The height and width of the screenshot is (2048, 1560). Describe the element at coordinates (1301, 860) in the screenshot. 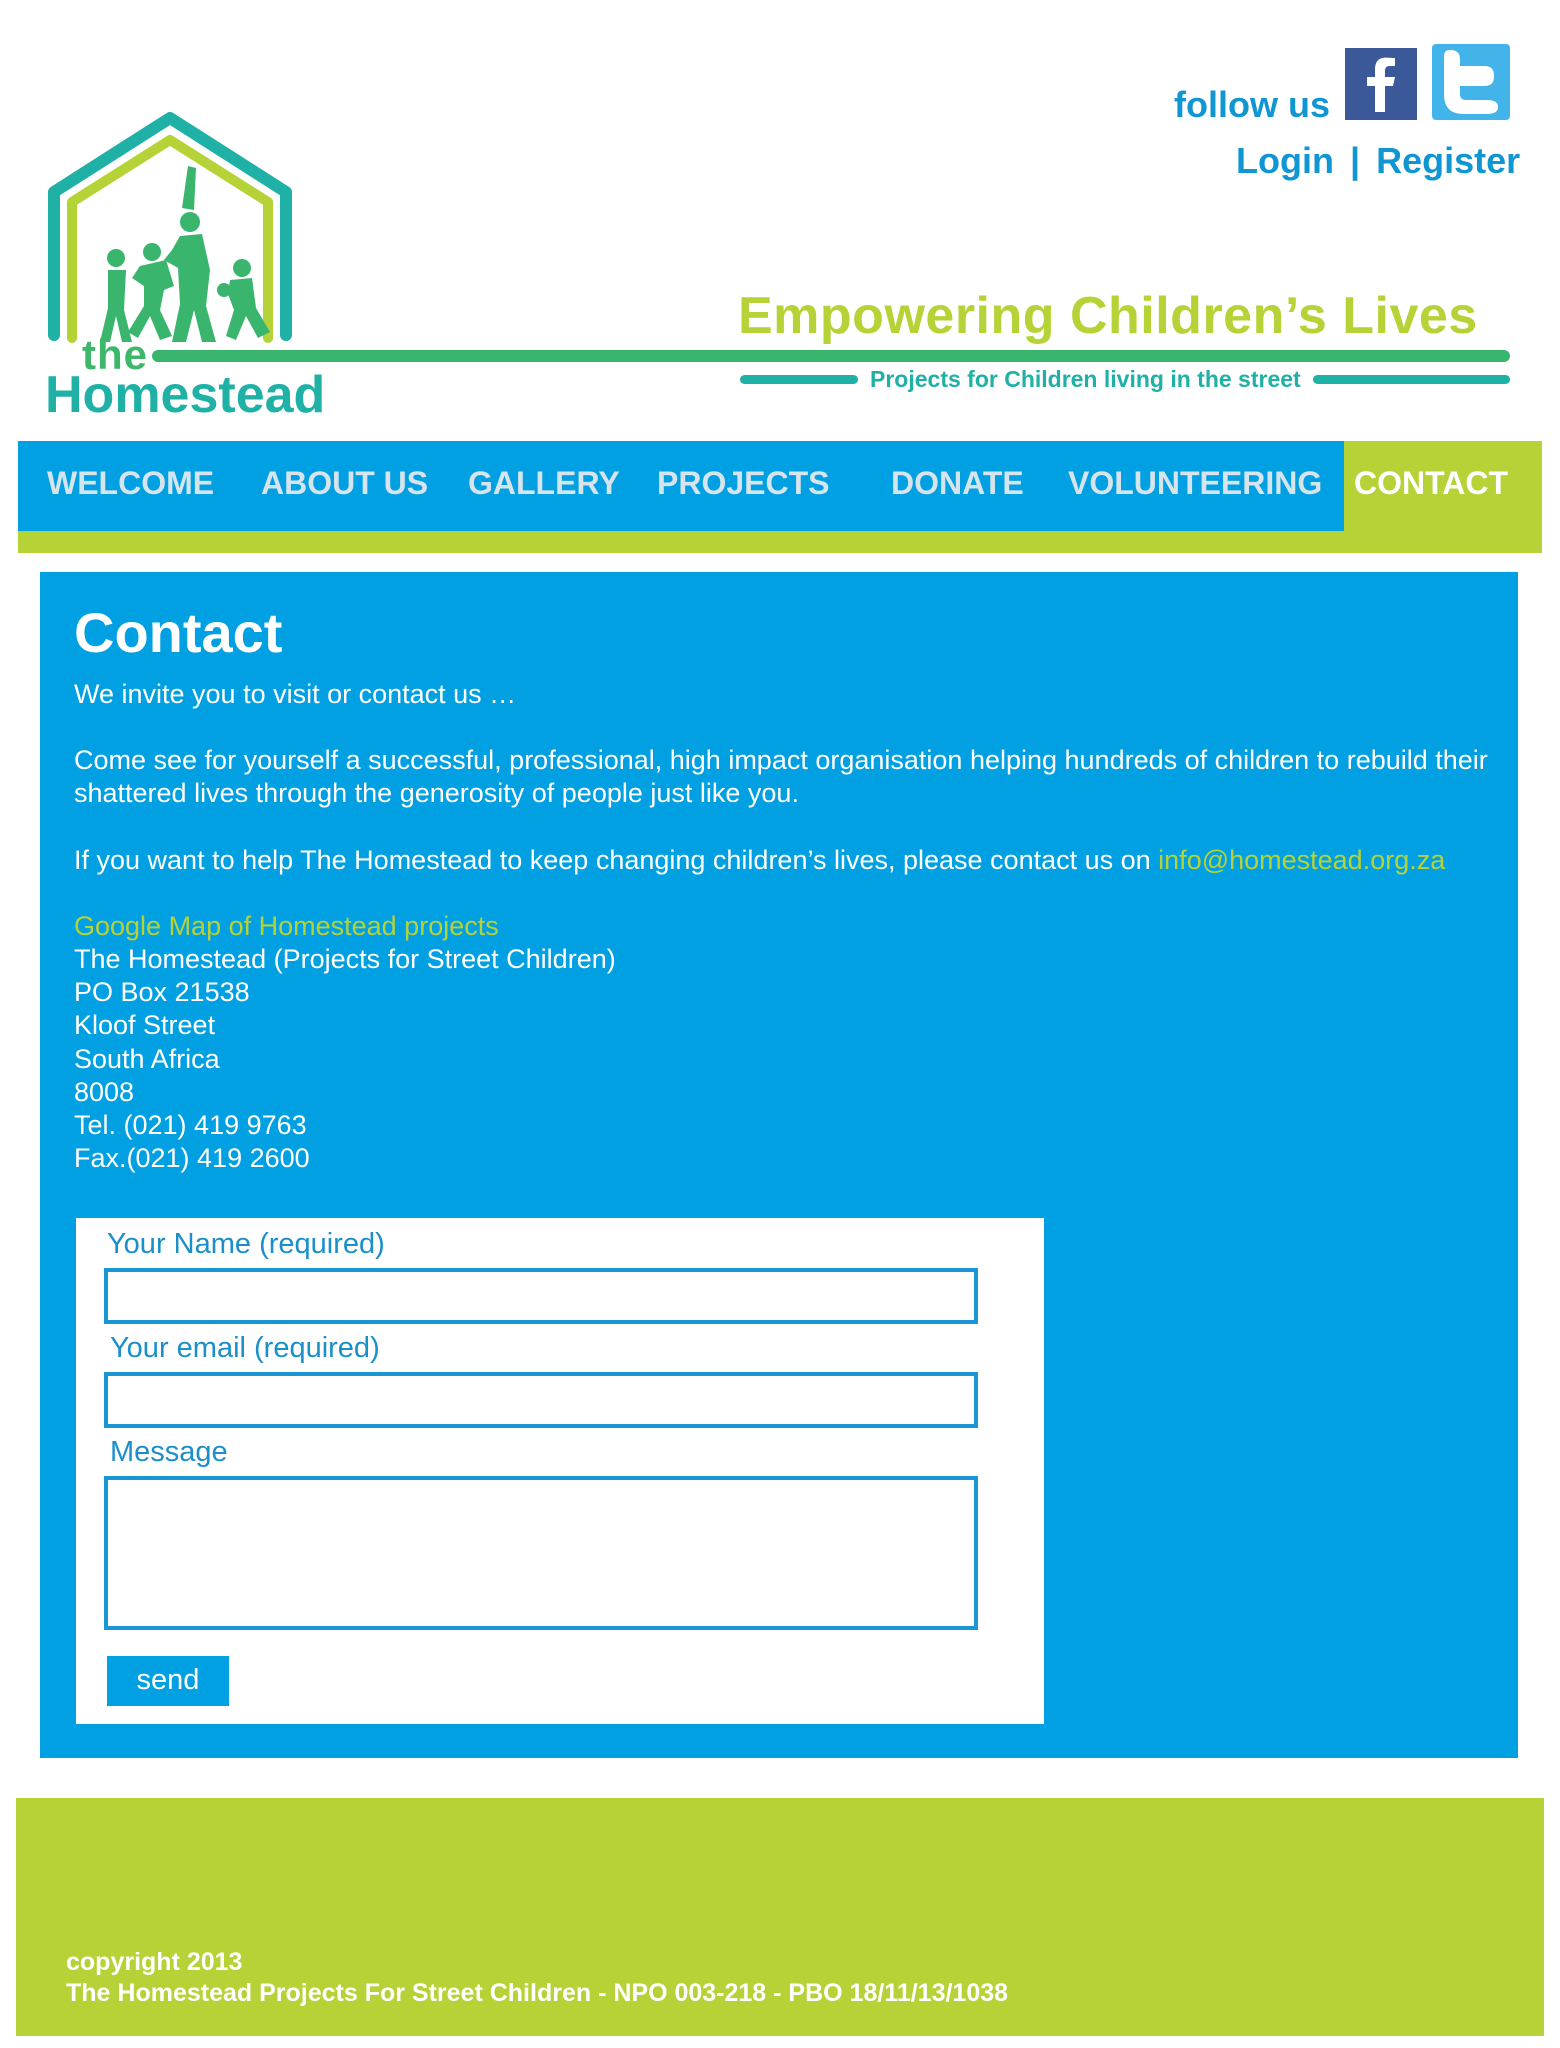

I see `email-link: info@homestead.org.za` at that location.